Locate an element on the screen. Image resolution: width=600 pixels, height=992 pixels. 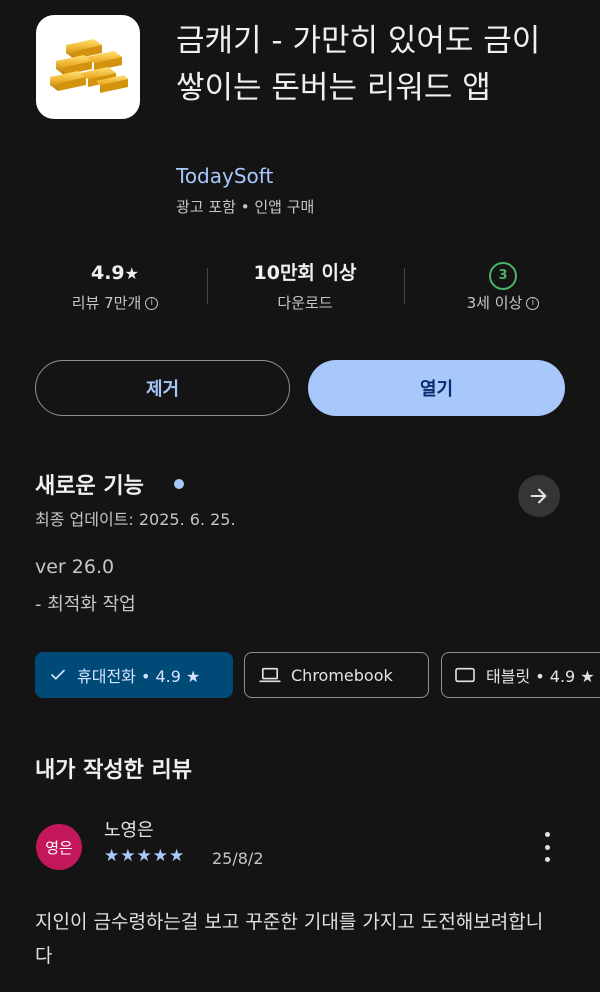
age-rating-badge: 3 is located at coordinates (503, 276).